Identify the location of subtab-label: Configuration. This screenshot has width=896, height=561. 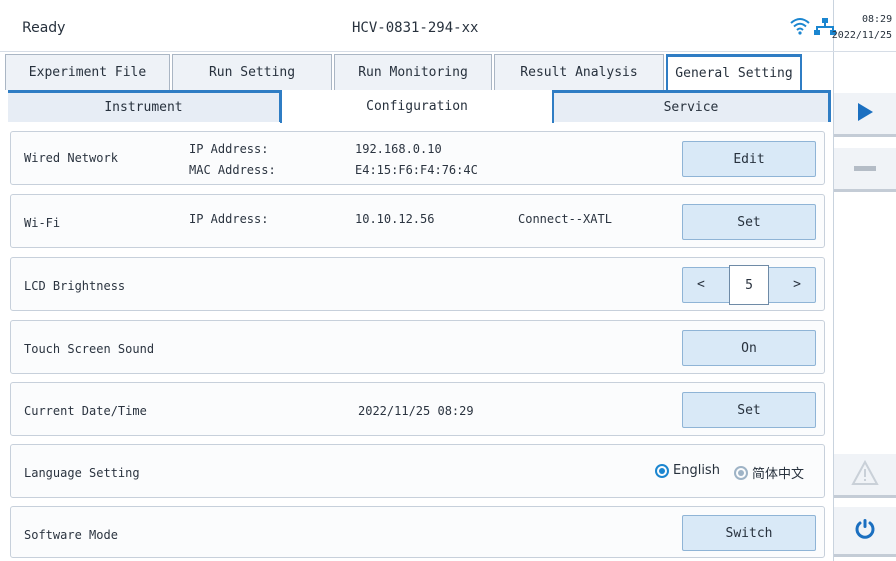
(417, 106).